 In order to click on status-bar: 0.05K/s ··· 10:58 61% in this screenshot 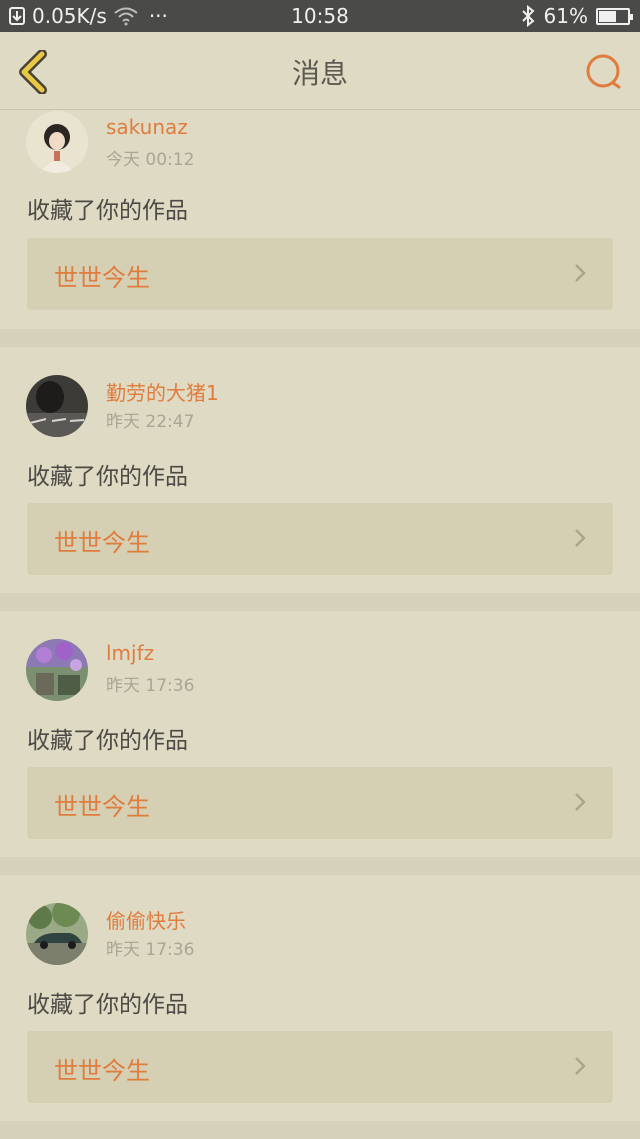, I will do `click(320, 16)`.